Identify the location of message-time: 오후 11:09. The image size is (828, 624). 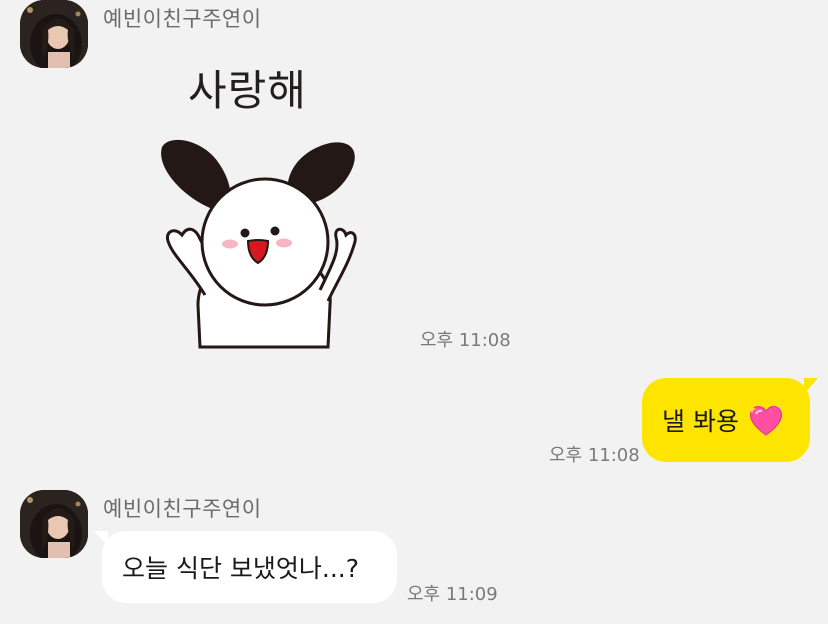
(452, 594).